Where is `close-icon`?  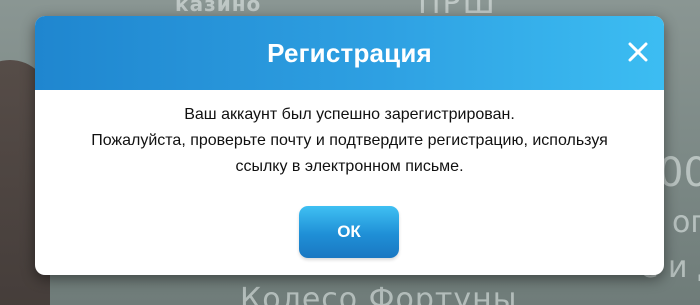
close-icon is located at coordinates (638, 52).